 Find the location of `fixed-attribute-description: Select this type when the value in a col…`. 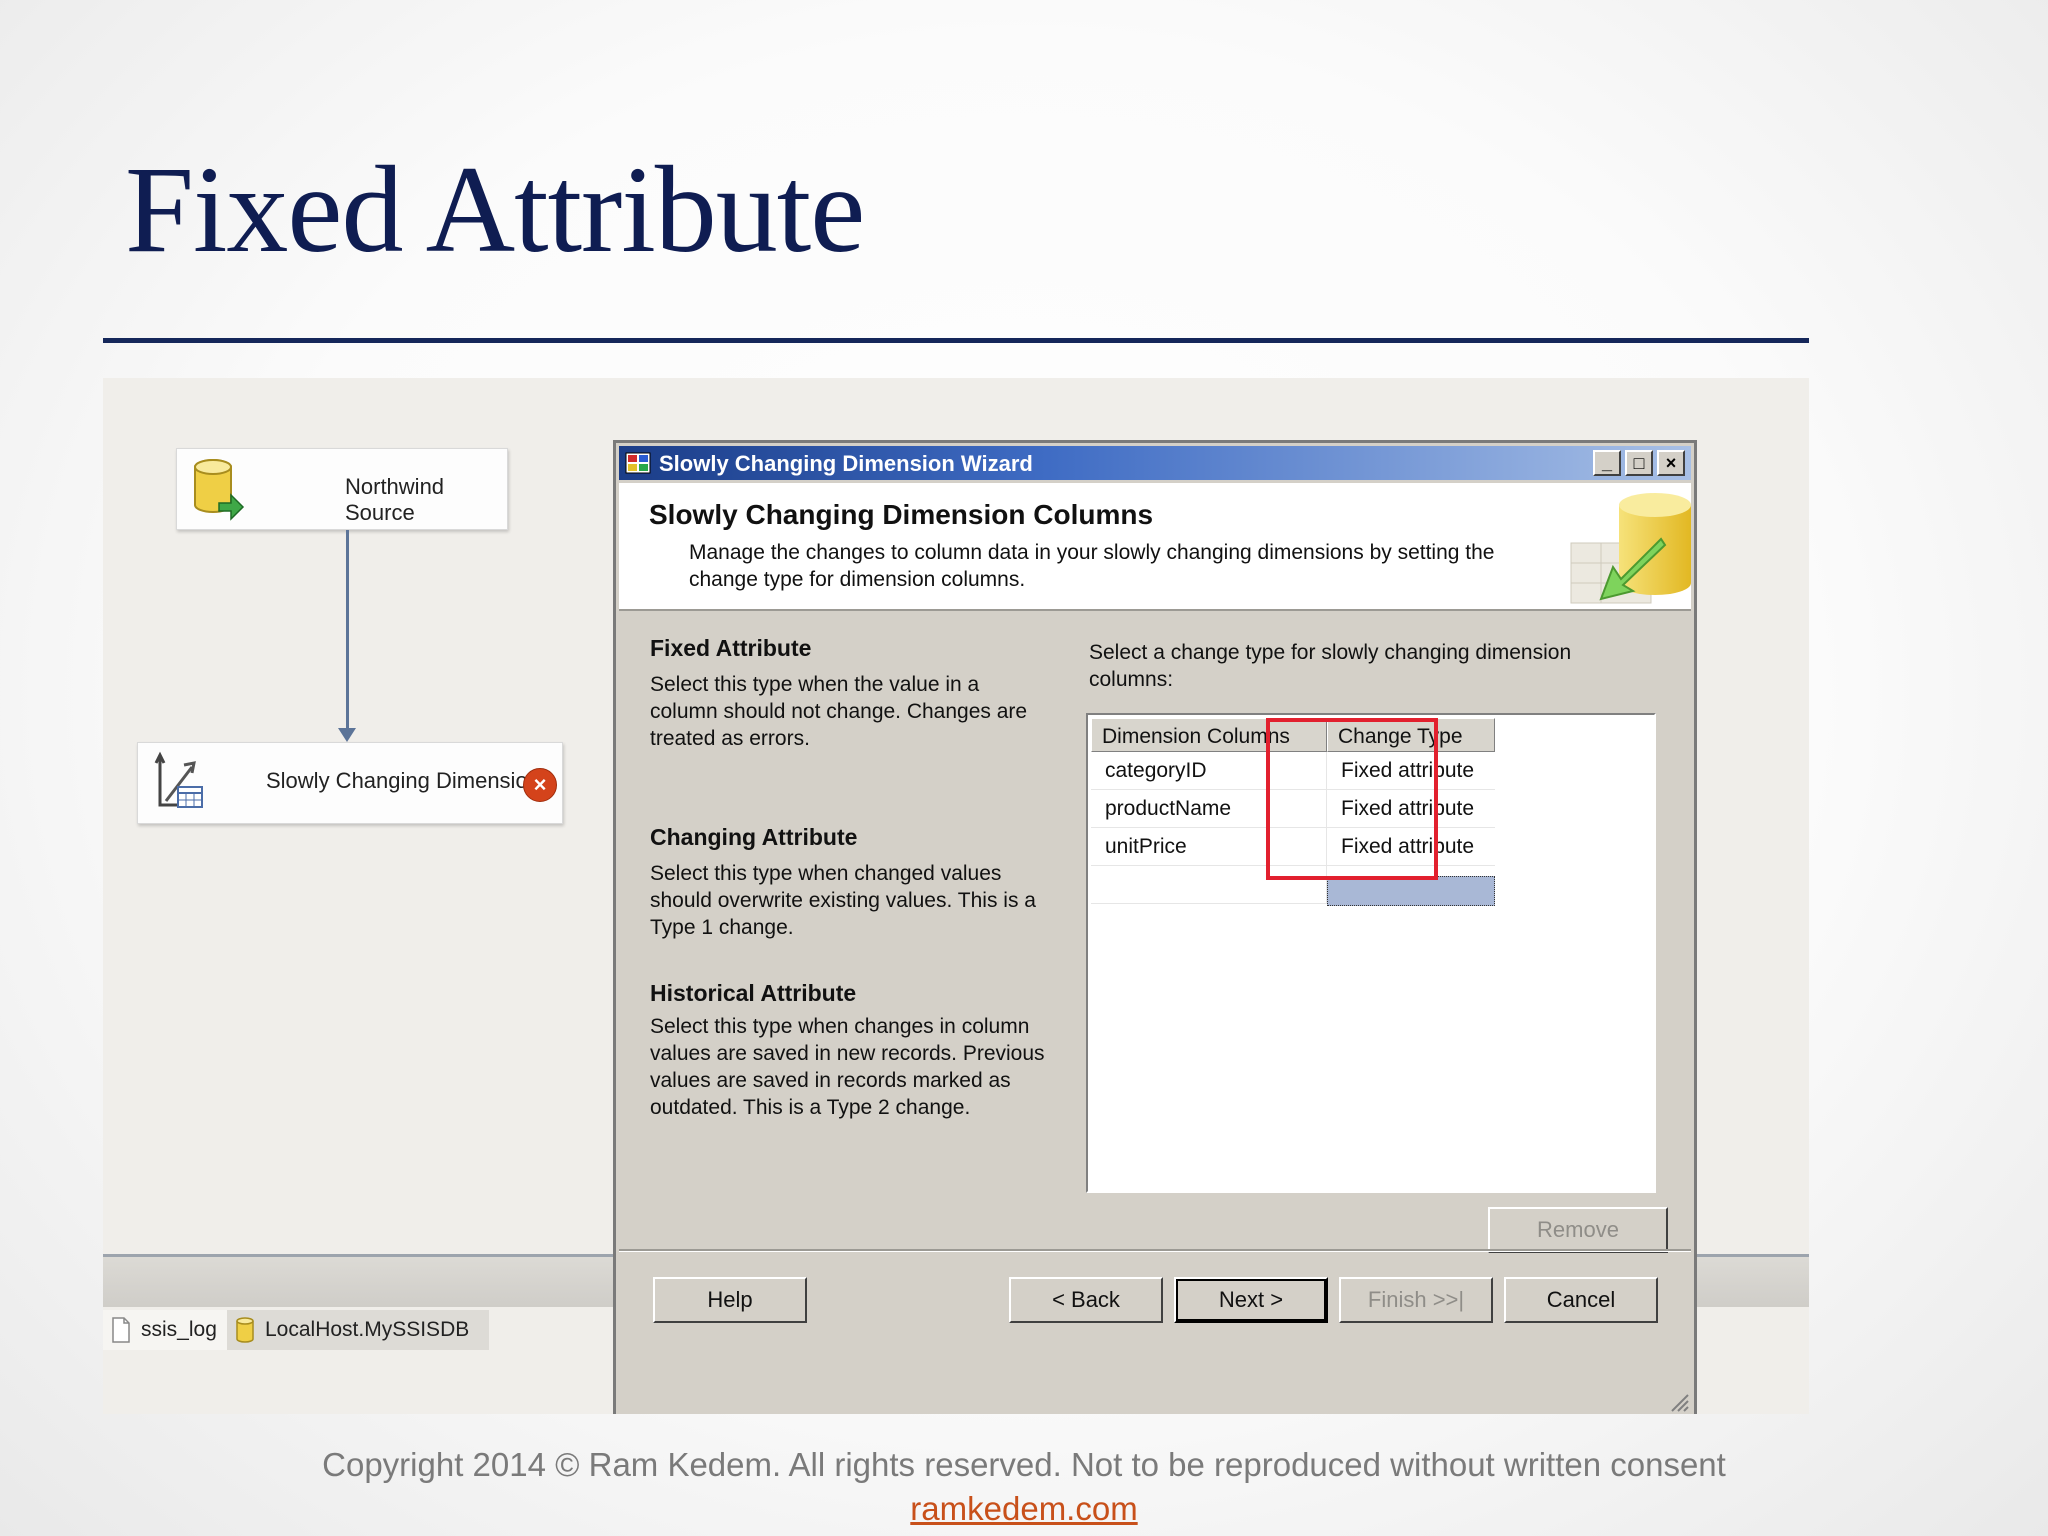

fixed-attribute-description: Select this type when the value in a col… is located at coordinates (839, 711).